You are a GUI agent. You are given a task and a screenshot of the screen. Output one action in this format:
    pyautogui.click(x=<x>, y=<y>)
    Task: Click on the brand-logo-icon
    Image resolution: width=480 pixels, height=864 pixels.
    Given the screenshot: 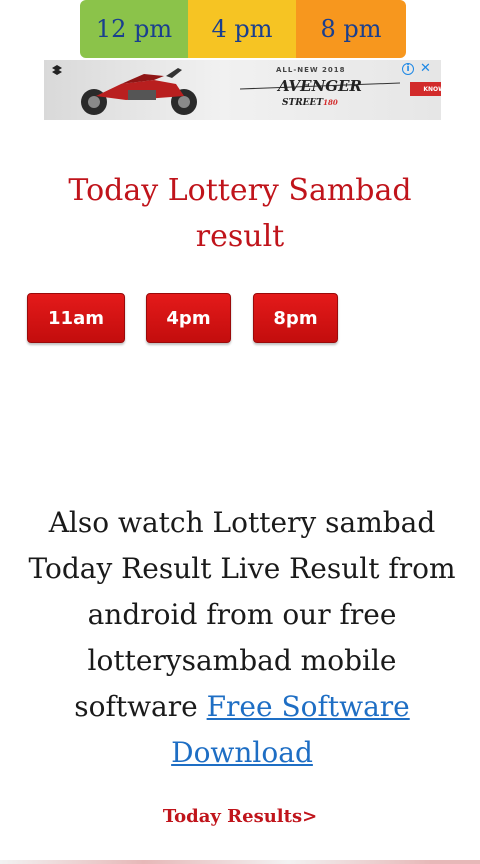 What is the action you would take?
    pyautogui.click(x=57, y=70)
    